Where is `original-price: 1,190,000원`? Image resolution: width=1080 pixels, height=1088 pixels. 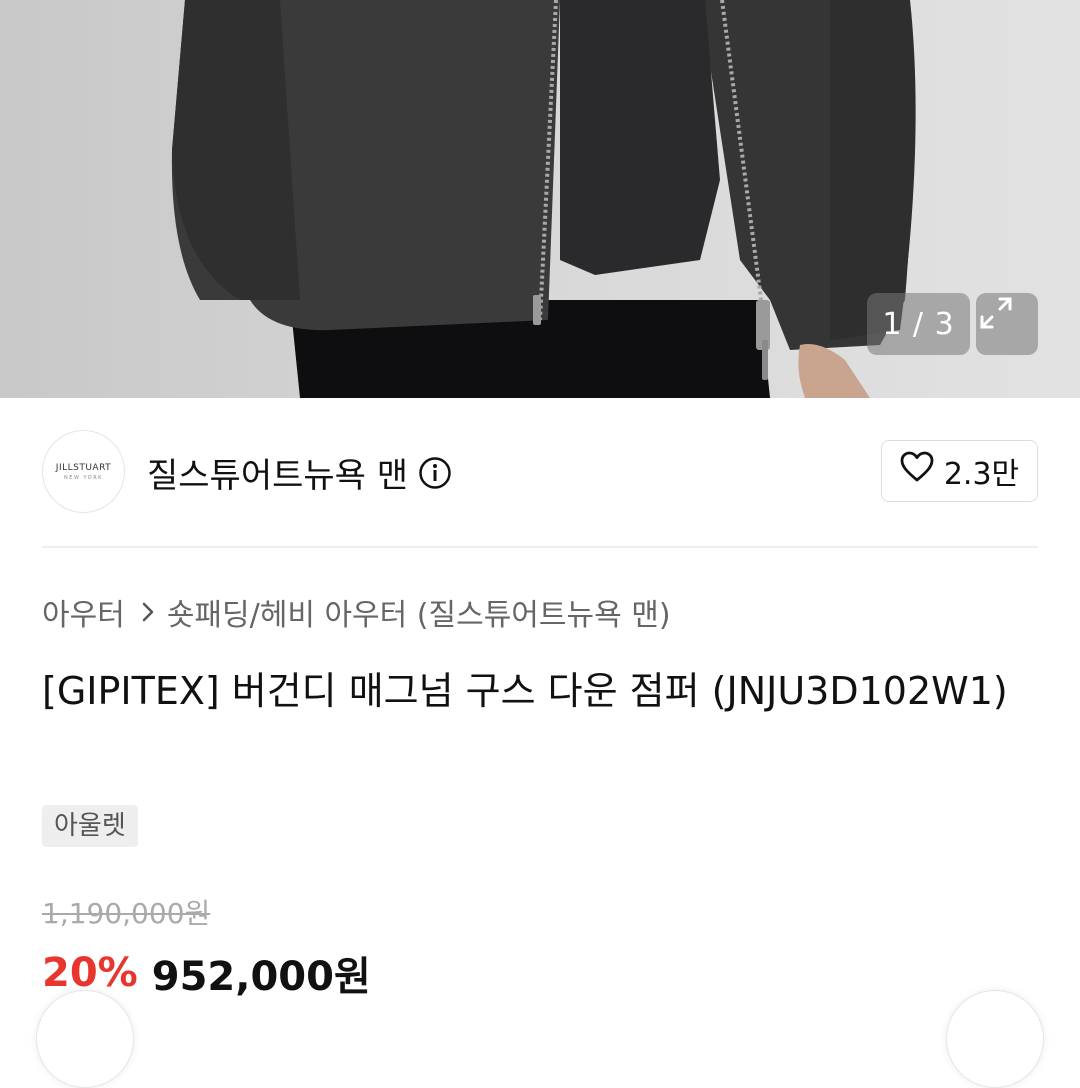
original-price: 1,190,000원 is located at coordinates (126, 913).